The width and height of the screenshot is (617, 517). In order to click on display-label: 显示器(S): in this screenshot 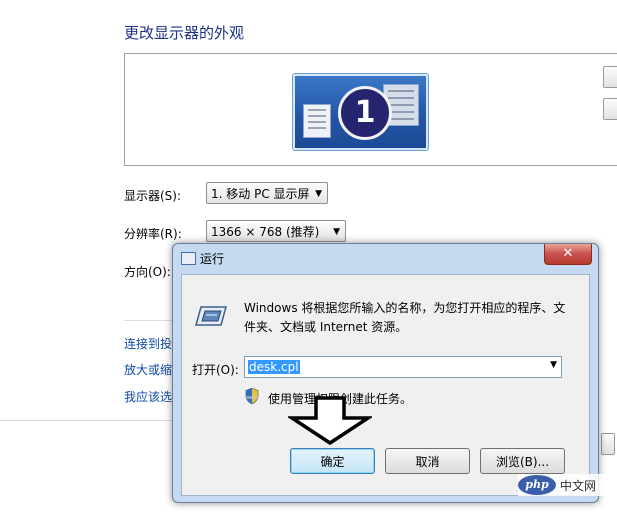, I will do `click(153, 196)`.